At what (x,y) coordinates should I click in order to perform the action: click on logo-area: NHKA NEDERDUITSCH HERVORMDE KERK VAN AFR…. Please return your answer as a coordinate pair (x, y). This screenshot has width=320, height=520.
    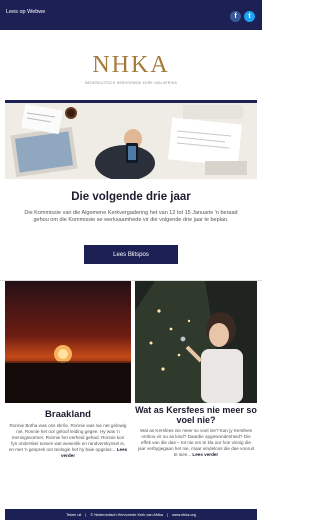
    Looking at the image, I should click on (131, 62).